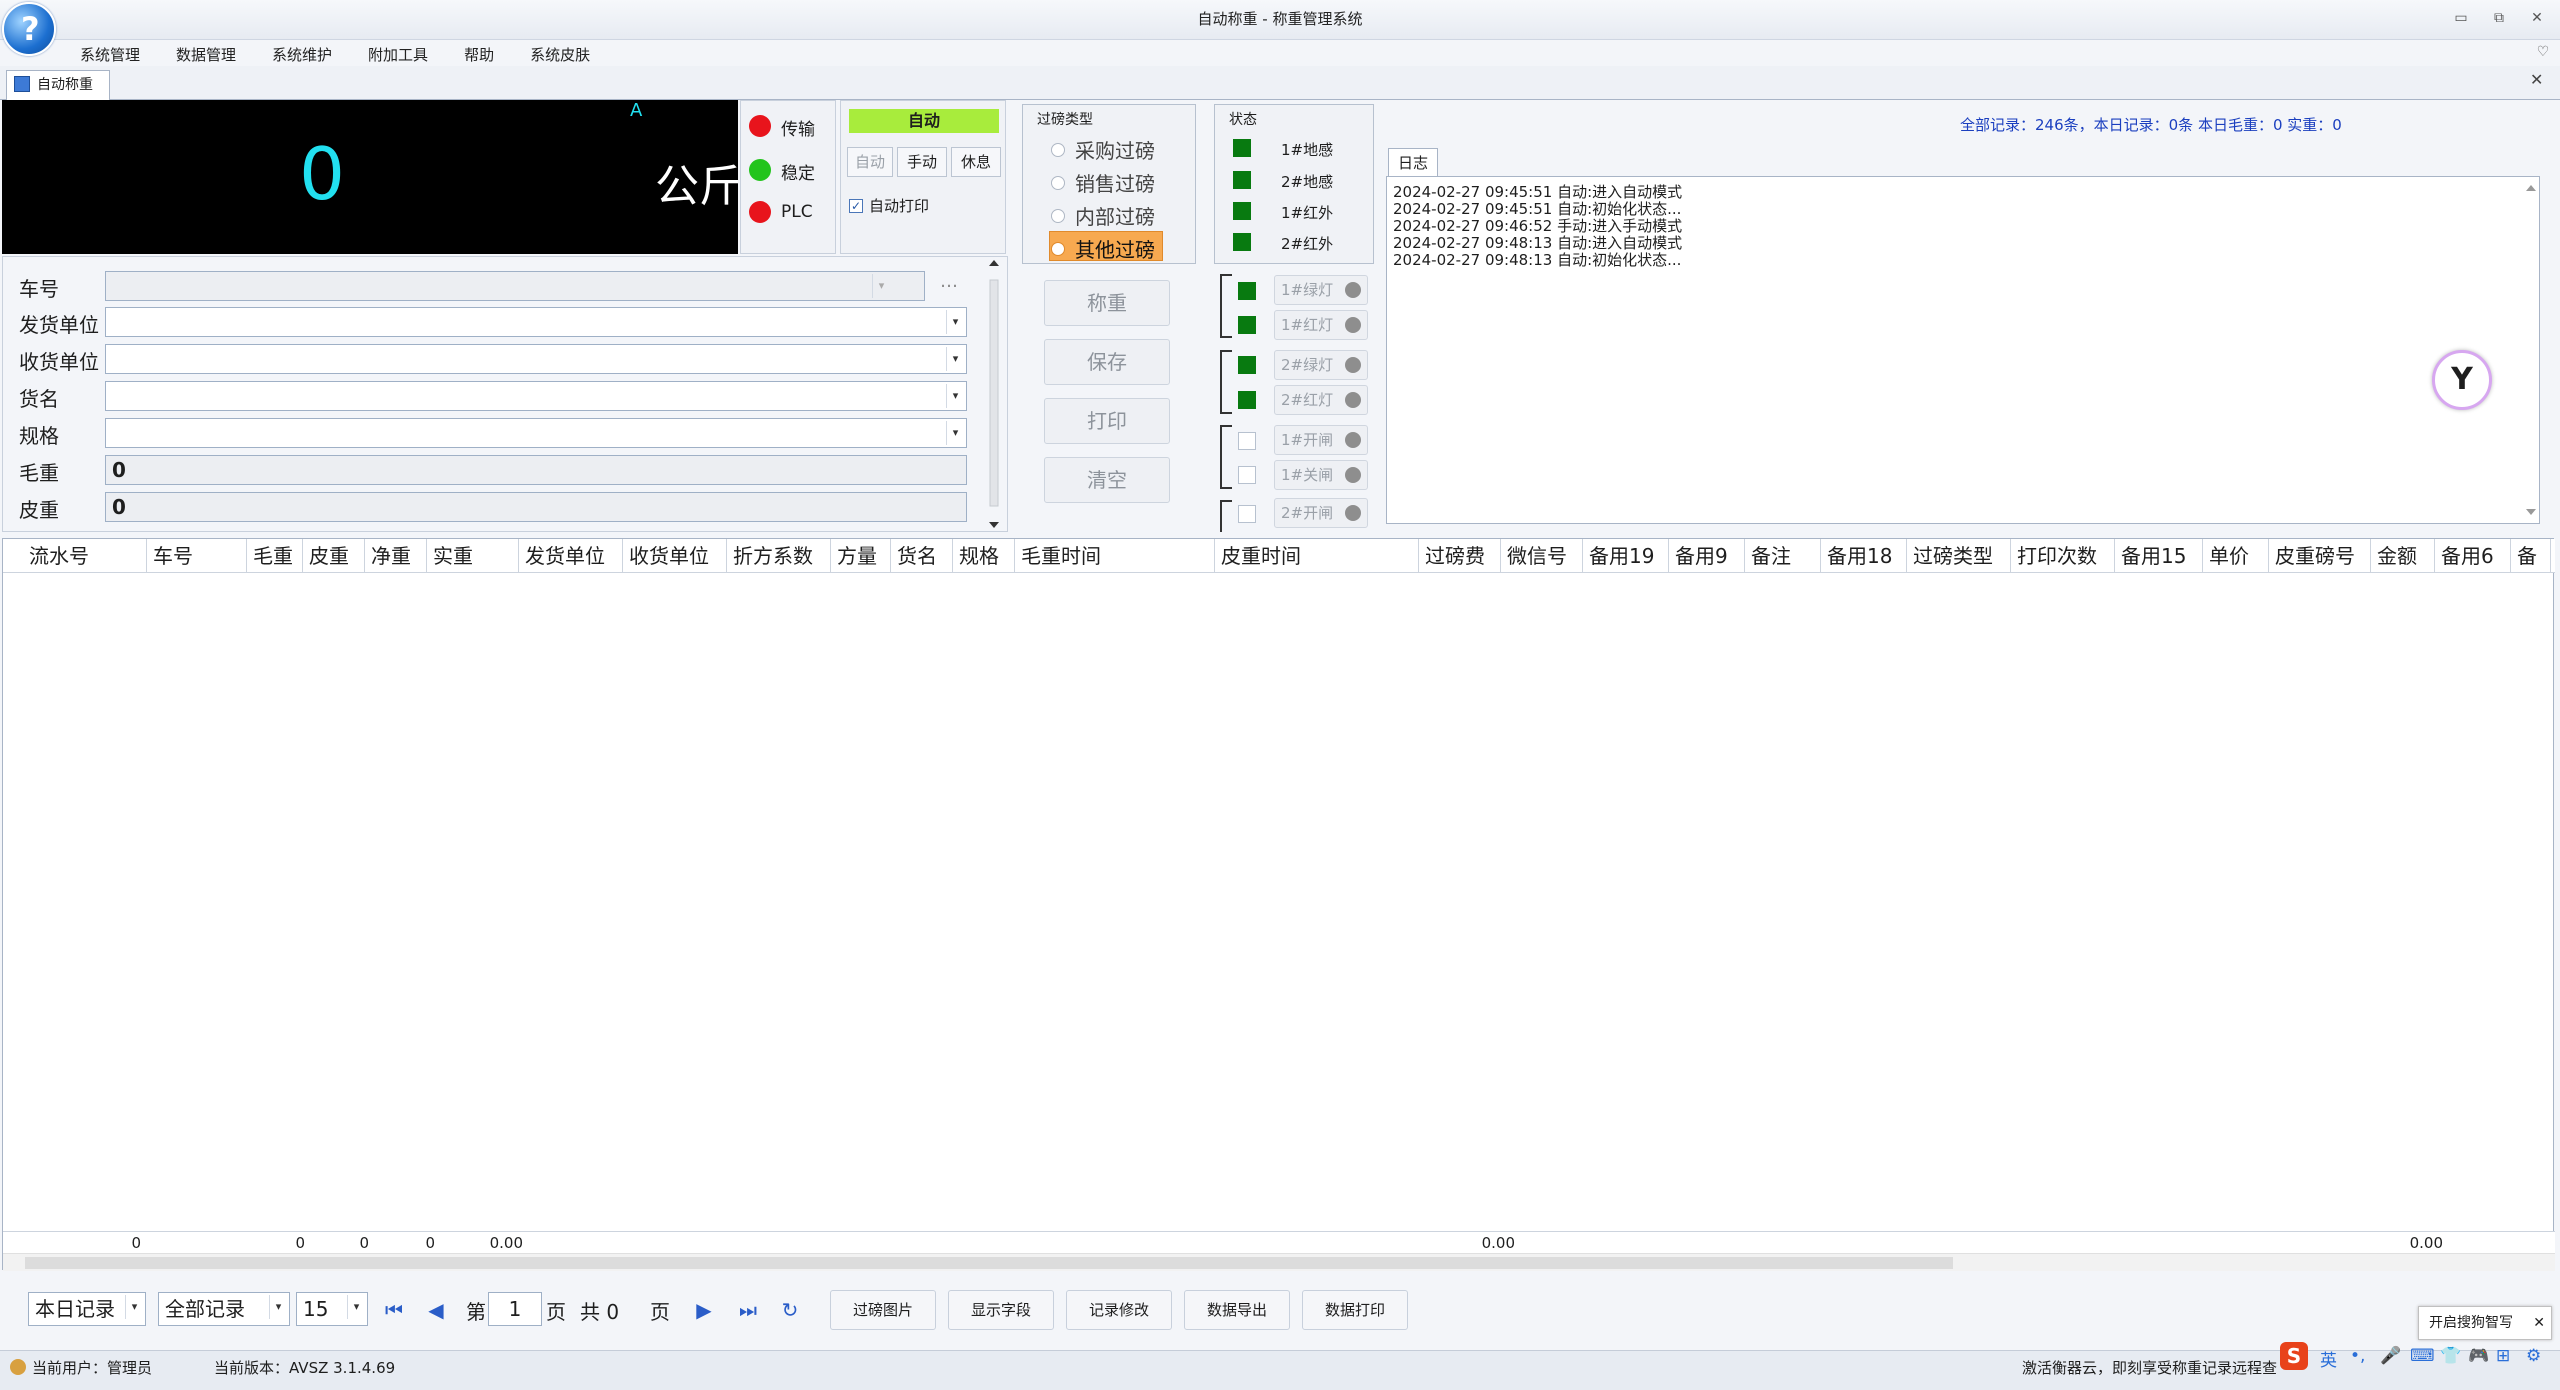 This screenshot has width=2560, height=1390. What do you see at coordinates (1783, 556) in the screenshot?
I see `column-header: 备注` at bounding box center [1783, 556].